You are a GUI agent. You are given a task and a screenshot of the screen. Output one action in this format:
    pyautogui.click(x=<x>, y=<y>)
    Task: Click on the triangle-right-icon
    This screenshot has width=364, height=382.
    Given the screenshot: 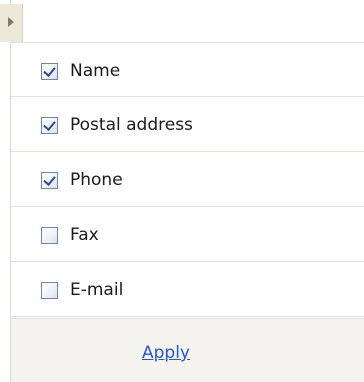 What is the action you would take?
    pyautogui.click(x=11, y=22)
    